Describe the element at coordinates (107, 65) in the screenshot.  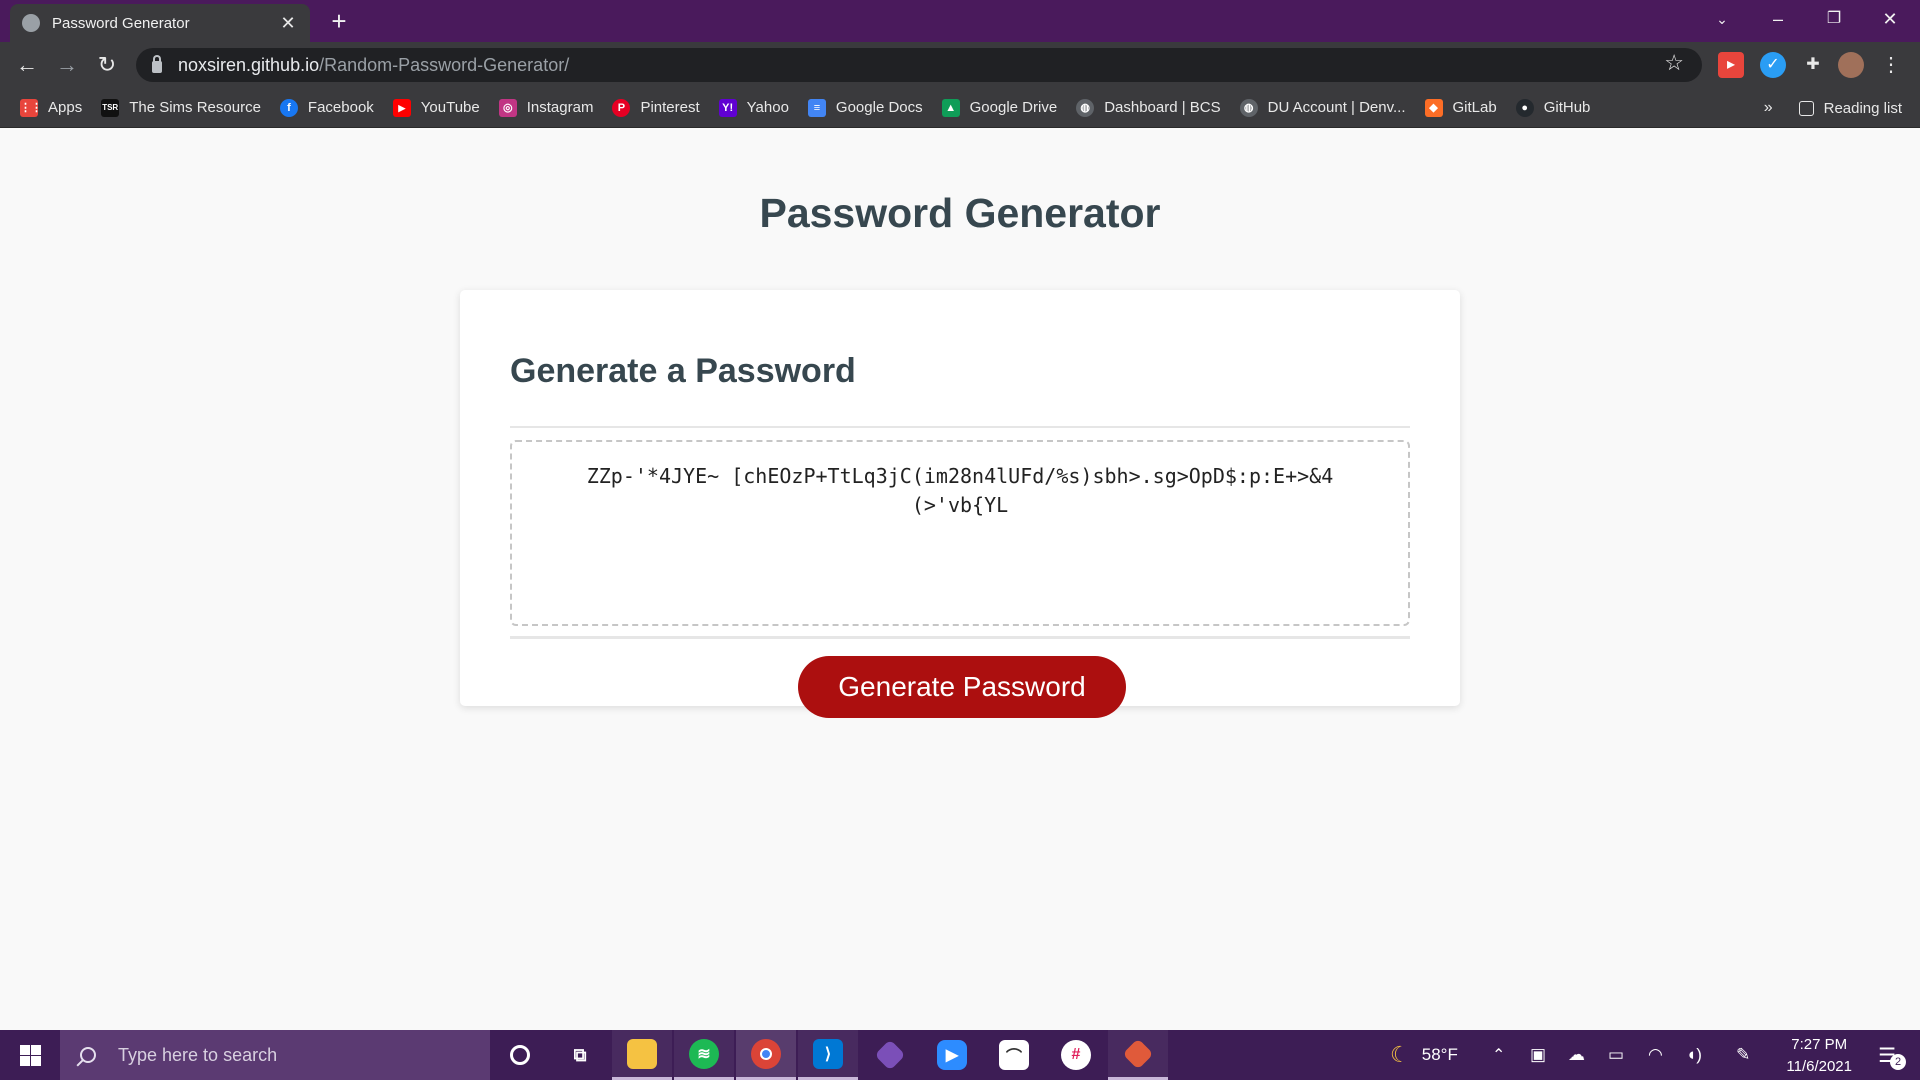
I see `reload-icon: ↻` at that location.